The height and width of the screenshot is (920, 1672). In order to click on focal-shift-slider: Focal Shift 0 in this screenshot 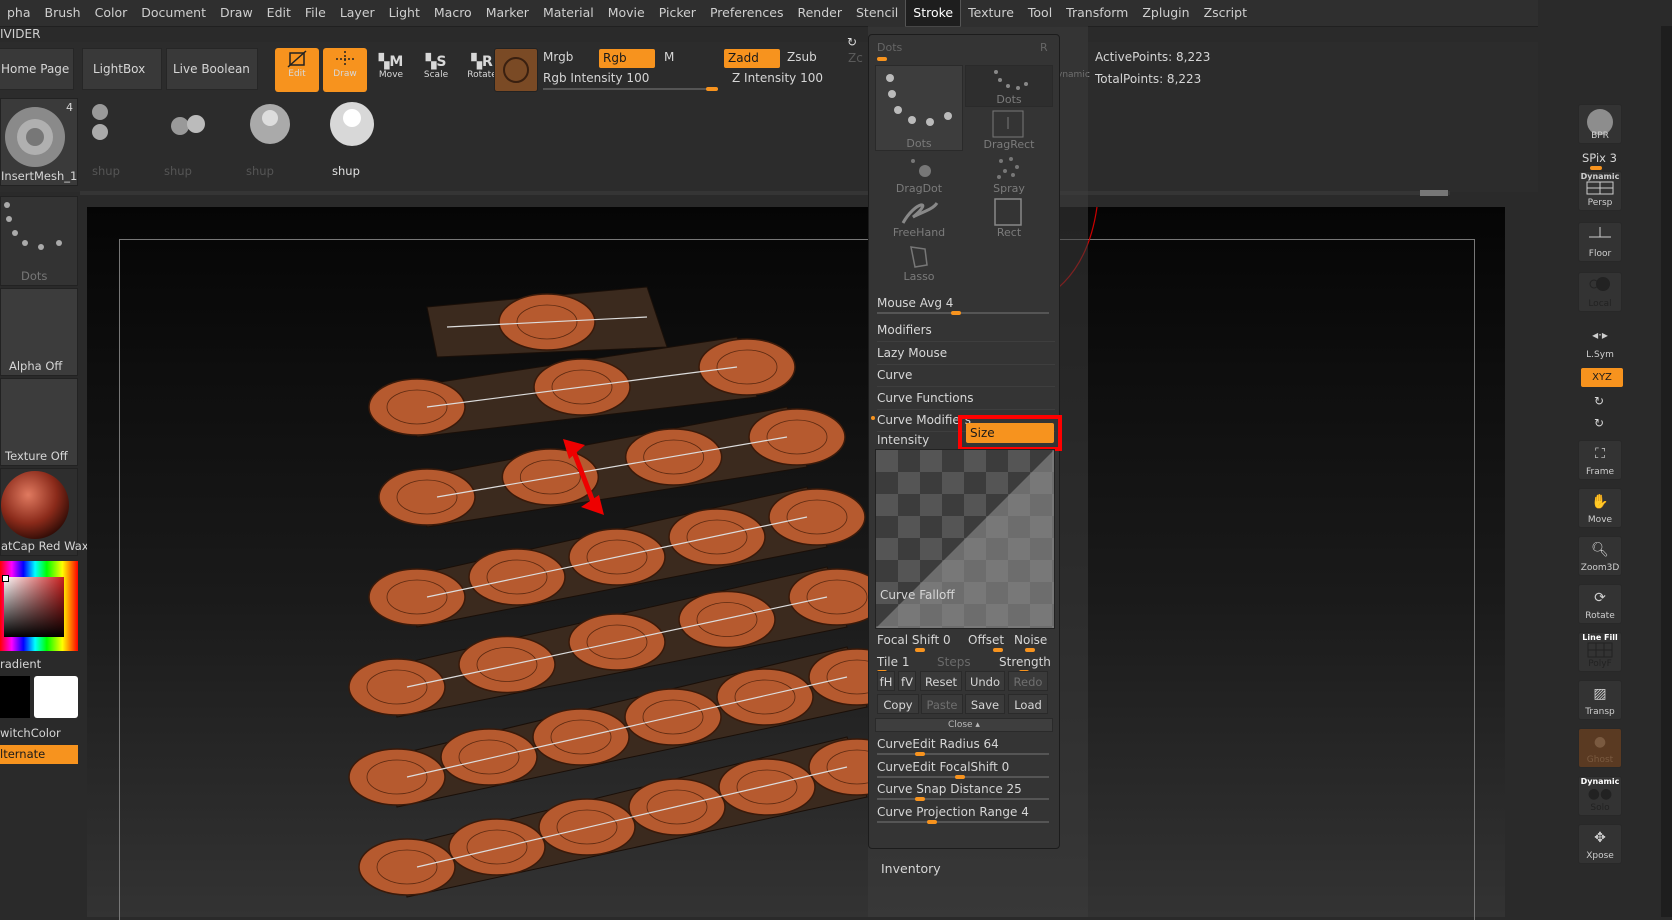, I will do `click(914, 640)`.